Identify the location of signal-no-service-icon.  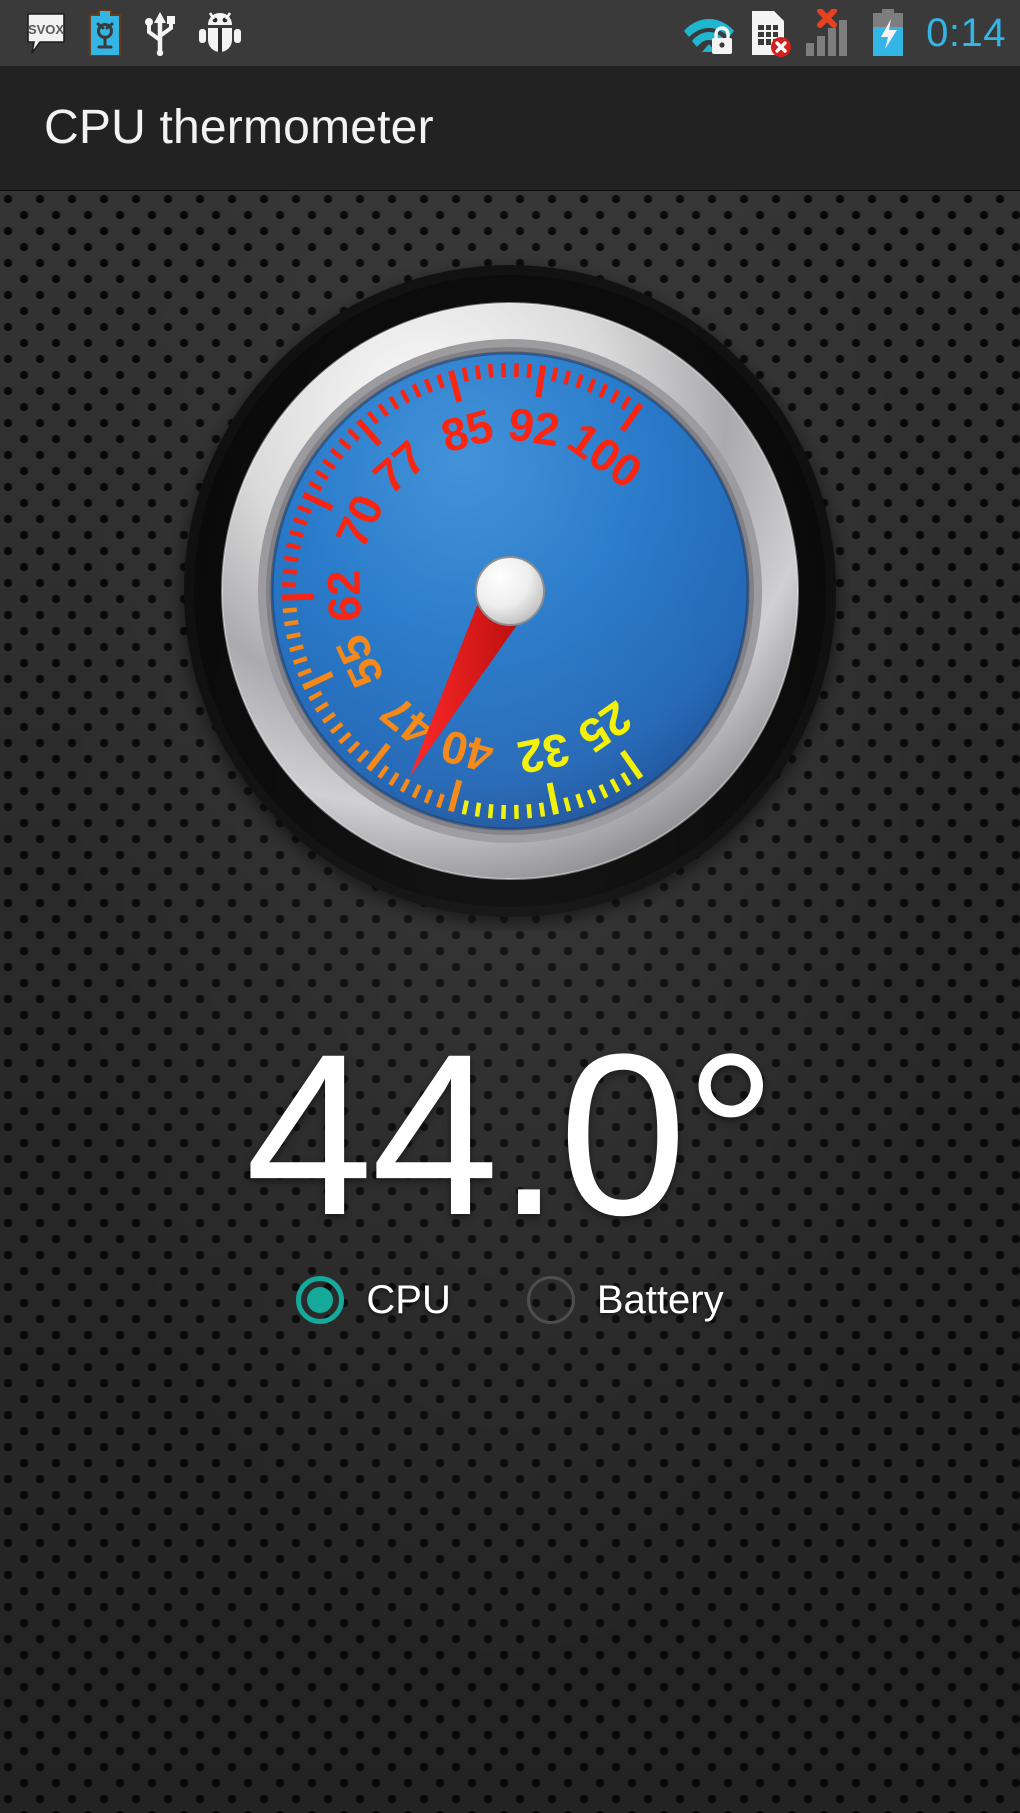
(827, 32).